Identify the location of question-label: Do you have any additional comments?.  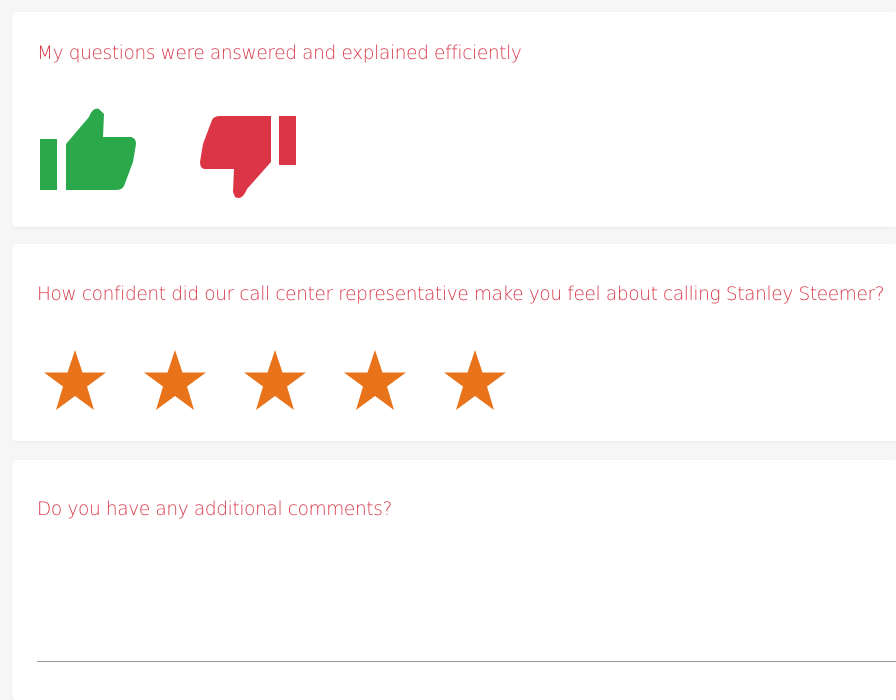
(214, 509).